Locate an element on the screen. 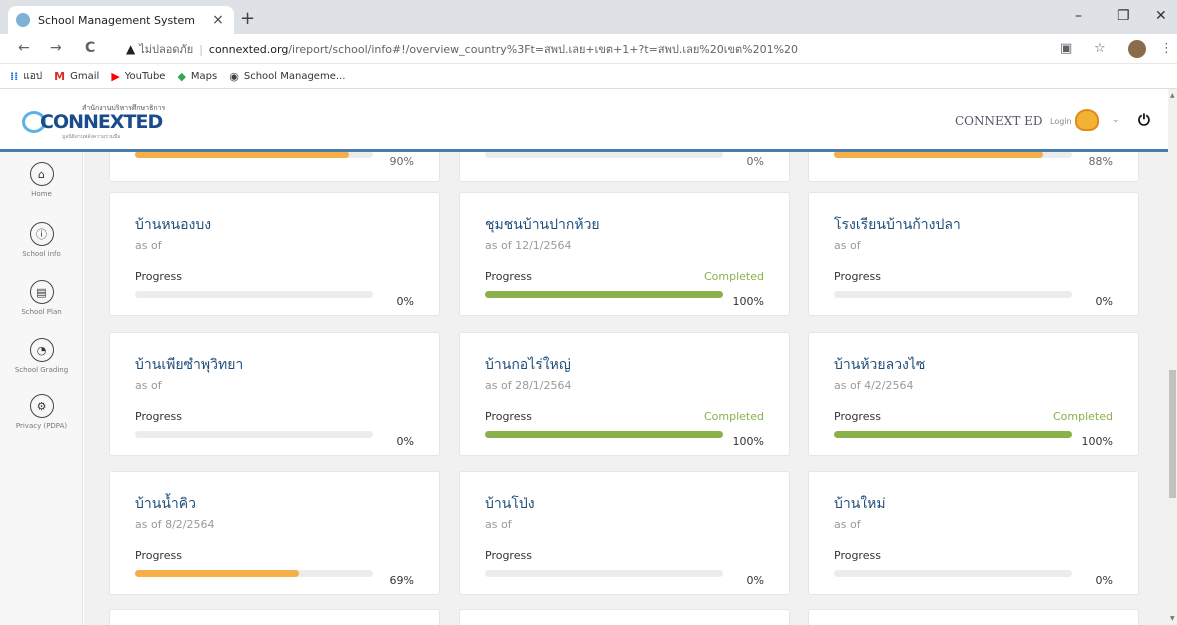  school-name: บ้านน้ำคิว is located at coordinates (165, 504).